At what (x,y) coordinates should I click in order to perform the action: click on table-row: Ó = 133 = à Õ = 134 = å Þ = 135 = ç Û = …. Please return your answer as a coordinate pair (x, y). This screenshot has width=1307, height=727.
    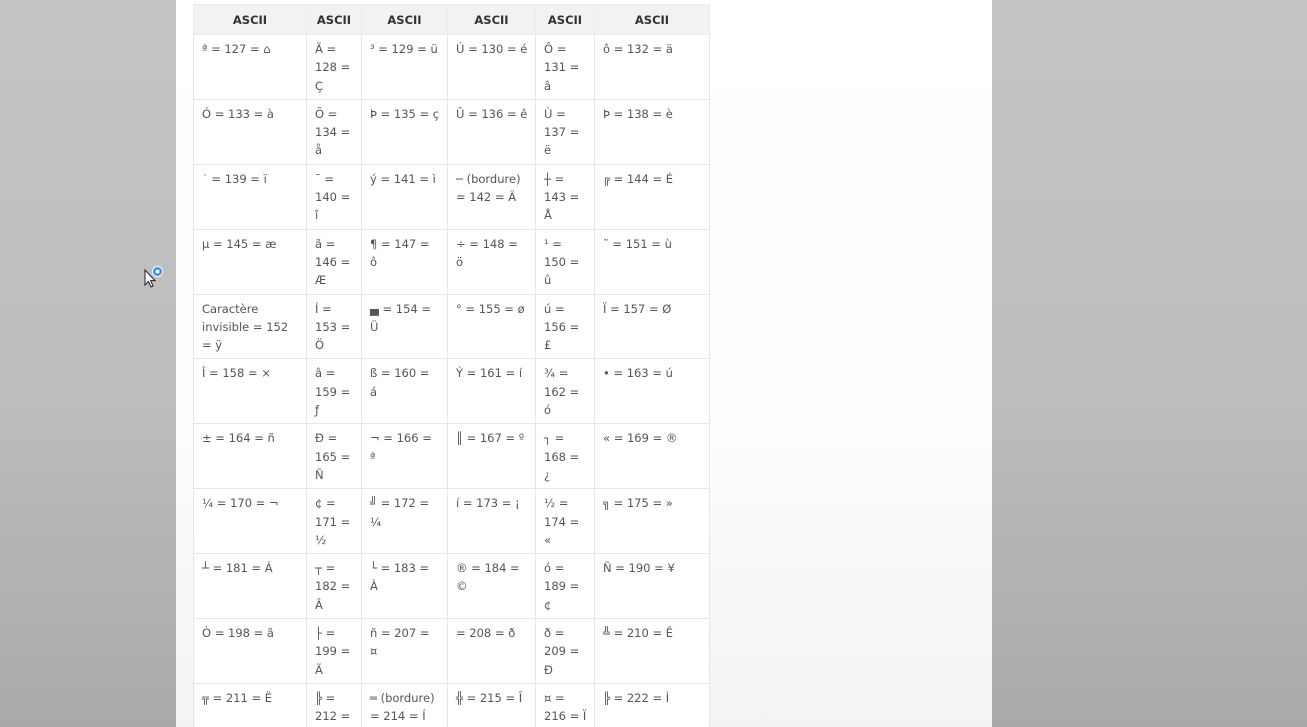
    Looking at the image, I should click on (451, 131).